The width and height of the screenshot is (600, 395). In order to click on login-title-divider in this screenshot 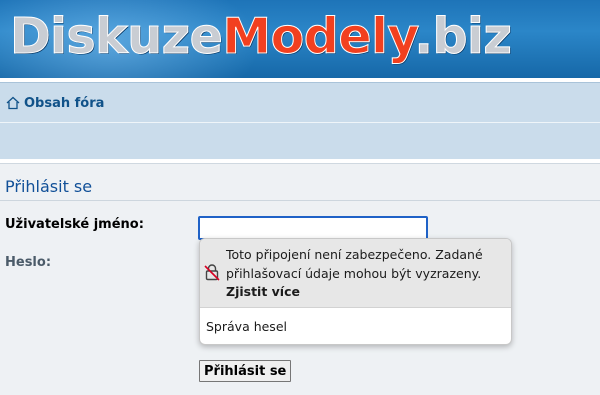, I will do `click(300, 200)`.